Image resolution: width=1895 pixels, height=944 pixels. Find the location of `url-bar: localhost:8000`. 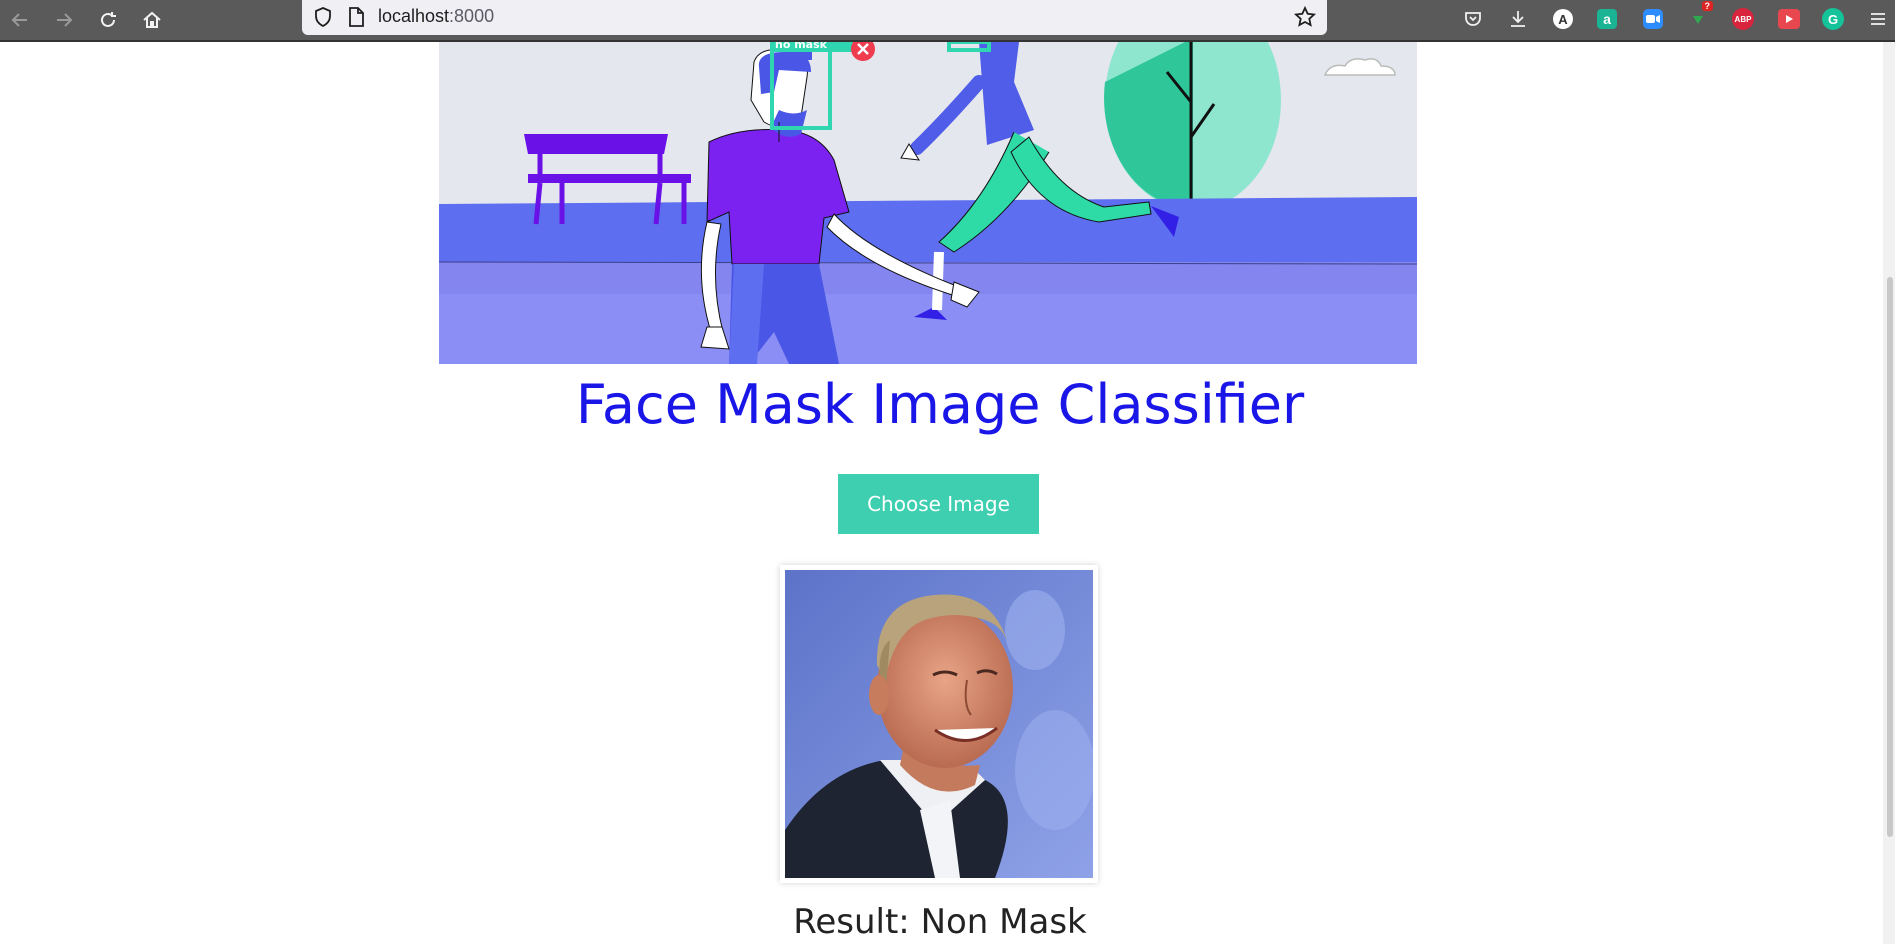

url-bar: localhost:8000 is located at coordinates (814, 17).